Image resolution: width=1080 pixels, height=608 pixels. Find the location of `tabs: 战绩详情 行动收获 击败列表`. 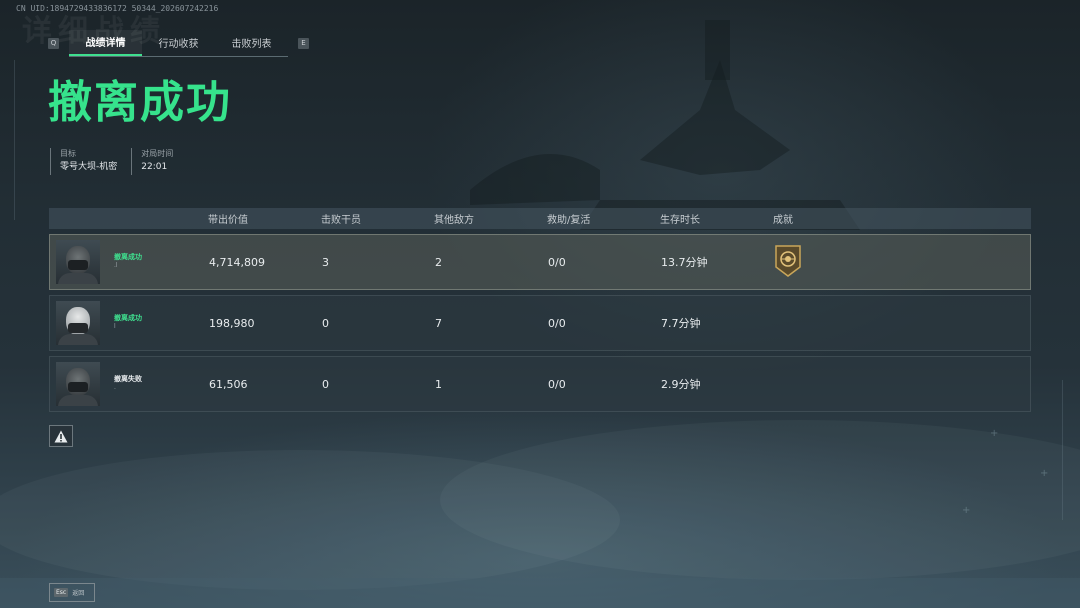

tabs: 战绩详情 行动收获 击败列表 is located at coordinates (178, 43).